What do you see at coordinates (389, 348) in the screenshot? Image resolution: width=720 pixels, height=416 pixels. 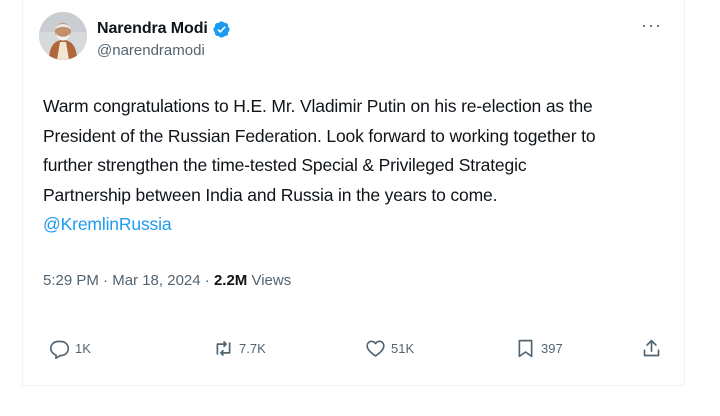 I see `like-button: 51K` at bounding box center [389, 348].